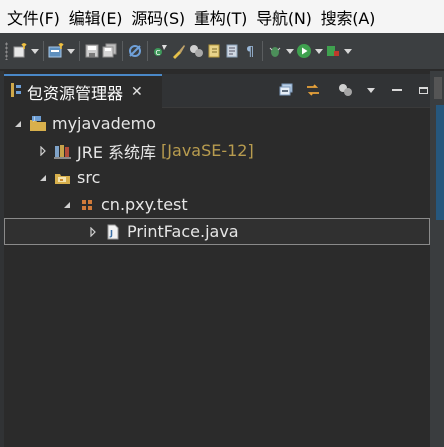 The width and height of the screenshot is (444, 447). Describe the element at coordinates (357, 90) in the screenshot. I see `view-toolbar` at that location.